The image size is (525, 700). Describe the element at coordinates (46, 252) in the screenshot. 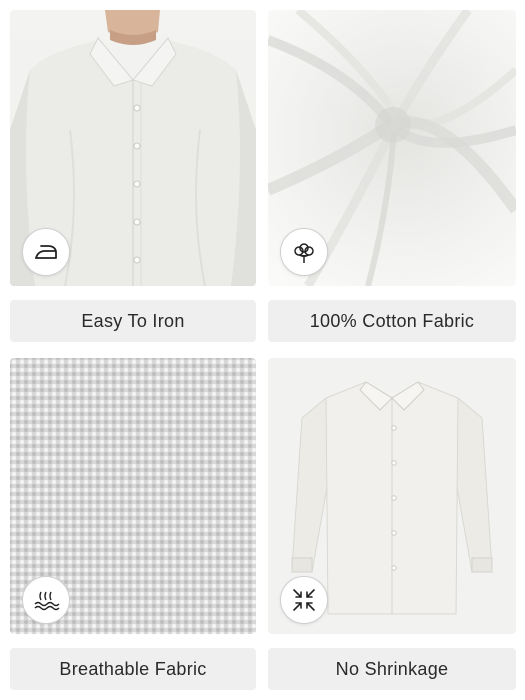

I see `iron-icon` at that location.